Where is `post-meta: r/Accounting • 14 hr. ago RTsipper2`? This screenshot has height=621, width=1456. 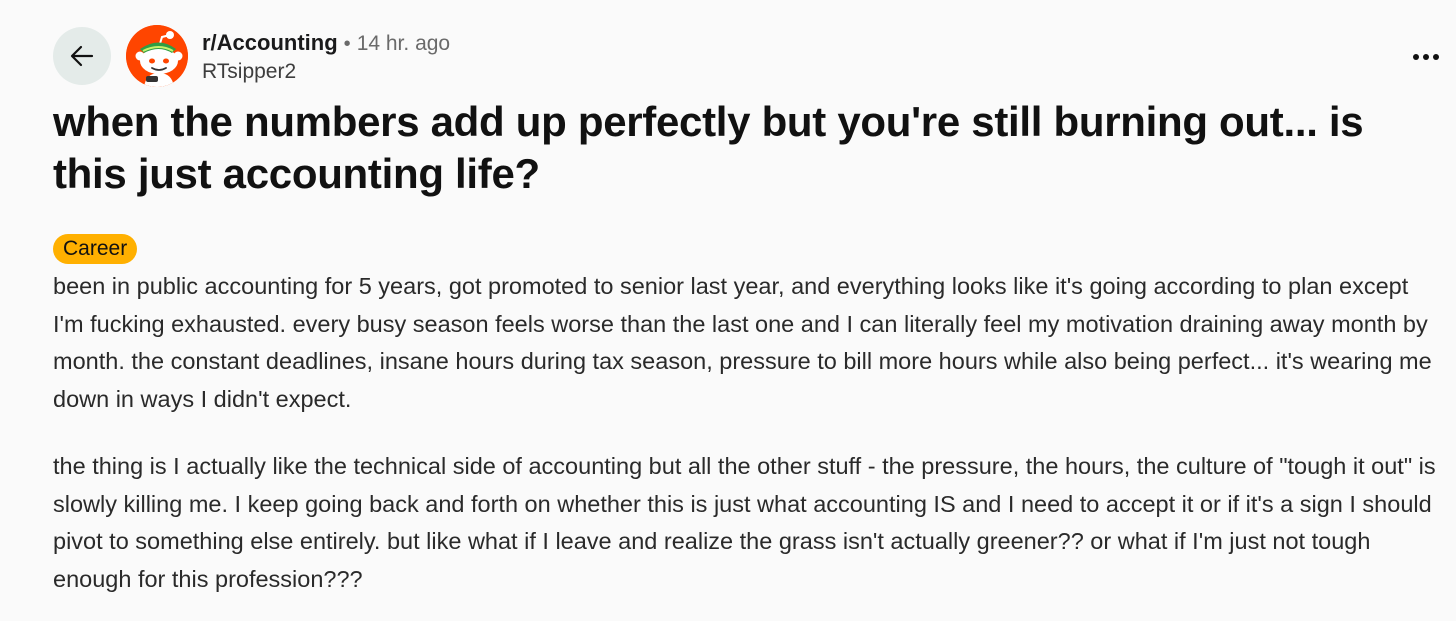
post-meta: r/Accounting • 14 hr. ago RTsipper2 is located at coordinates (326, 57).